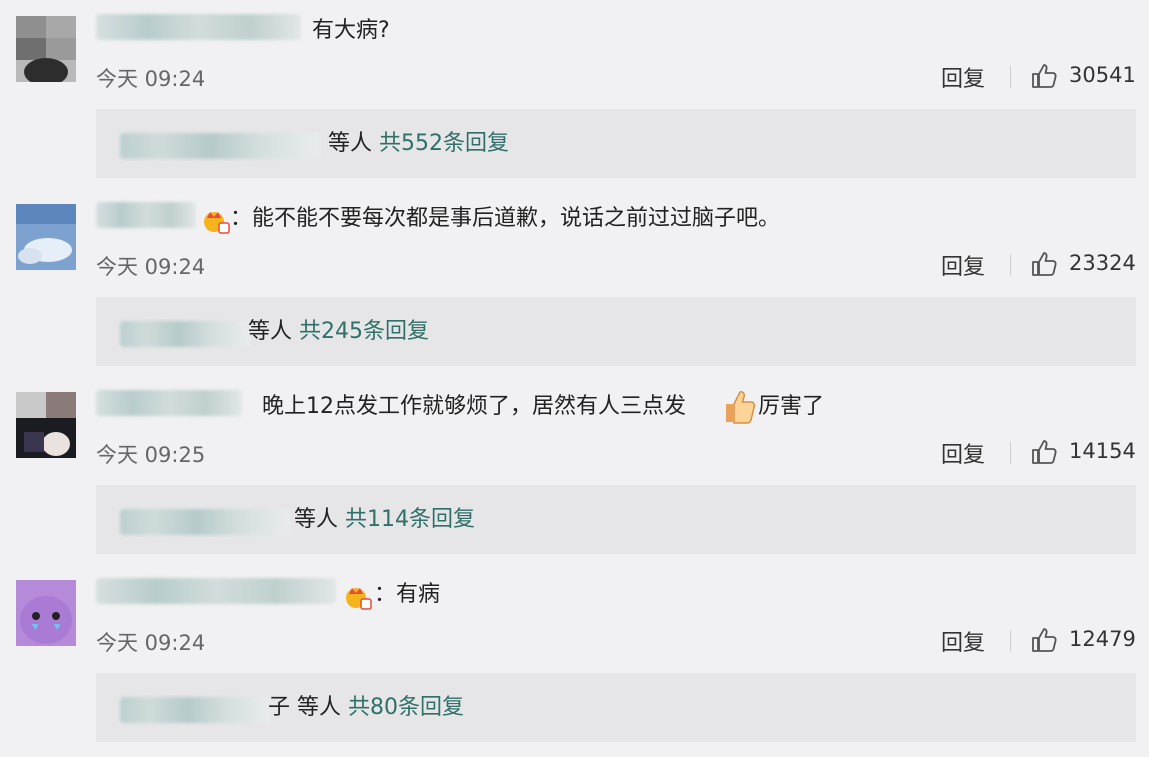  I want to click on reply-count-link: 共245条回复, so click(364, 331).